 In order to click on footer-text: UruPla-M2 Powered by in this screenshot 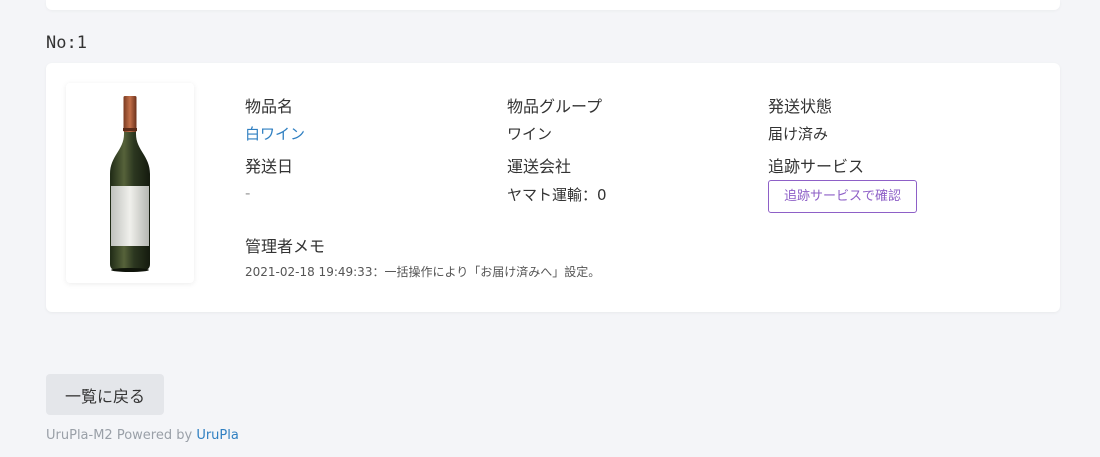, I will do `click(121, 435)`.